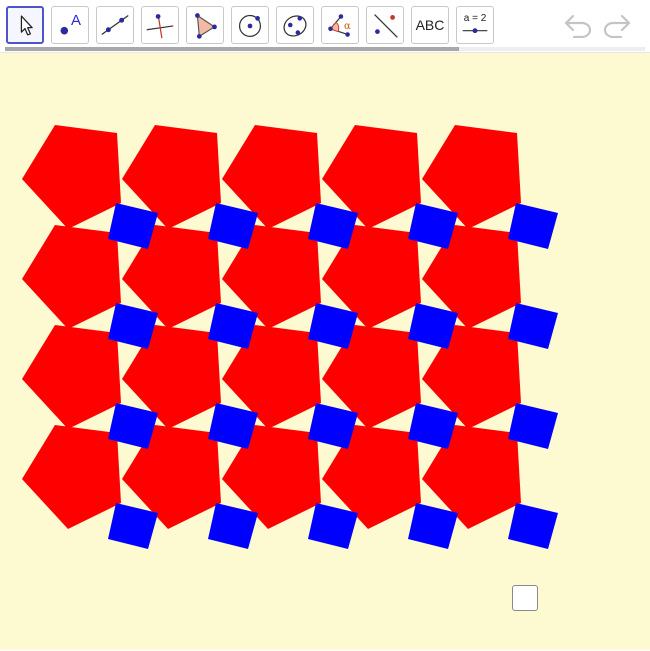  I want to click on undo-icon, so click(578, 26).